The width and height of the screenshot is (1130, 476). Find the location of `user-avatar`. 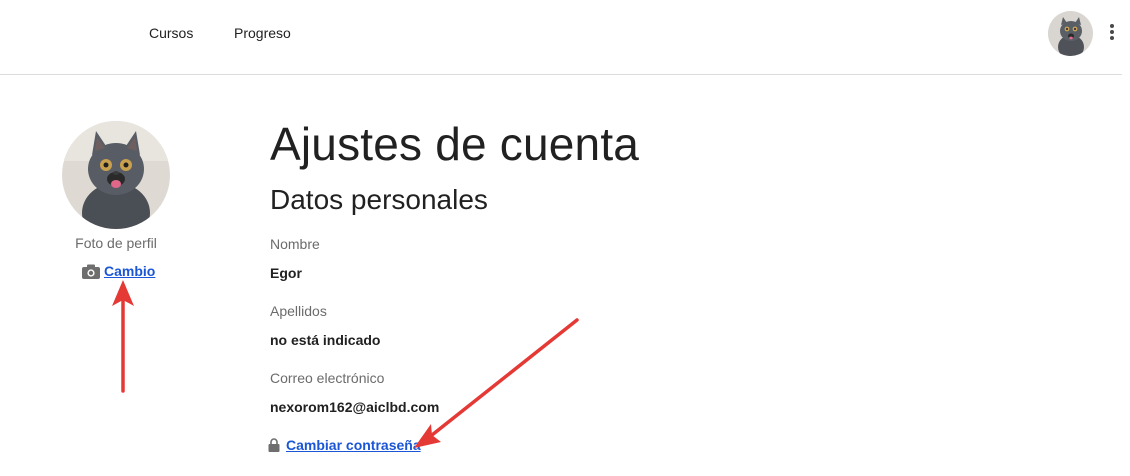

user-avatar is located at coordinates (1070, 33).